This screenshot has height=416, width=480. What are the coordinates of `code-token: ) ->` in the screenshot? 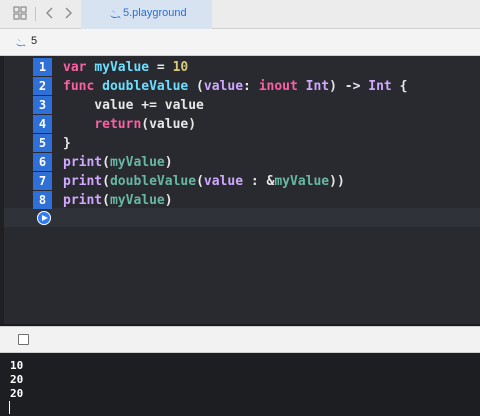 It's located at (349, 86).